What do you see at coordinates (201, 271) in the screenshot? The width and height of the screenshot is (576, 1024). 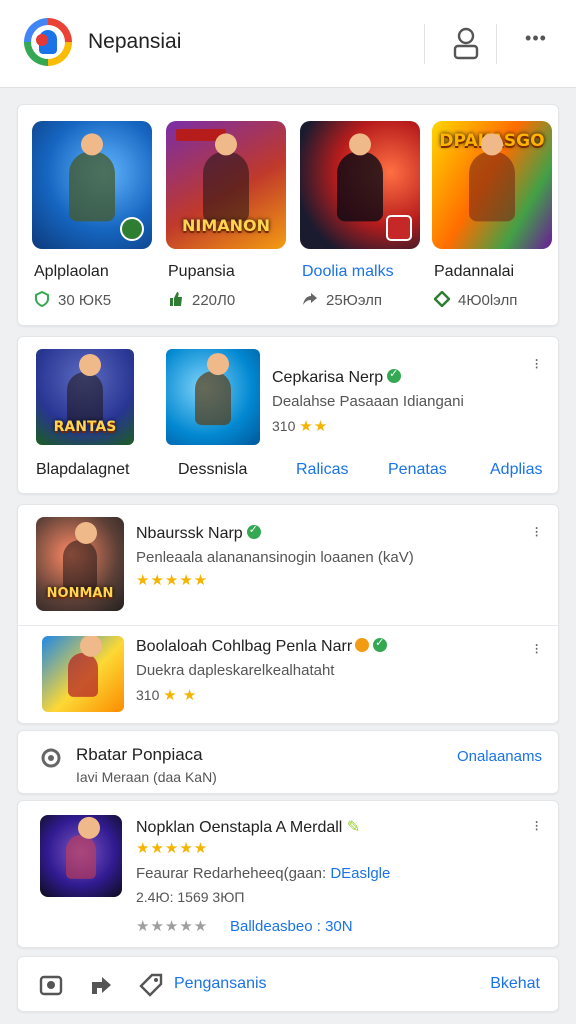 I see `tile-name: Pupansia` at bounding box center [201, 271].